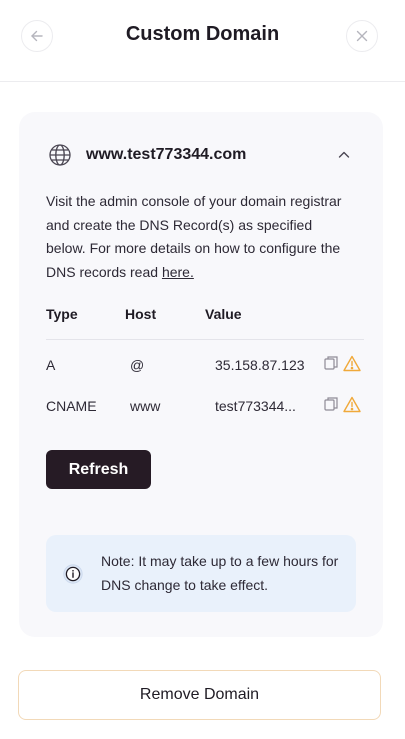 The height and width of the screenshot is (739, 405). I want to click on chevron-up-icon, so click(344, 155).